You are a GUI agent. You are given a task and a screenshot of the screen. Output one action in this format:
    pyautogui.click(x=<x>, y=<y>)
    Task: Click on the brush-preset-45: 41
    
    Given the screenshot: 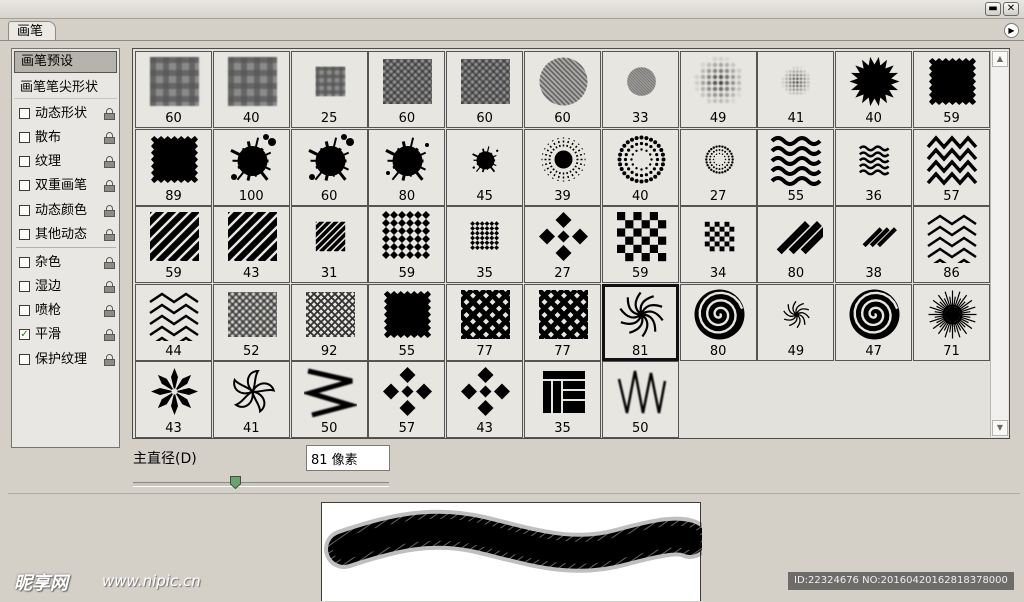 What is the action you would take?
    pyautogui.click(x=251, y=399)
    